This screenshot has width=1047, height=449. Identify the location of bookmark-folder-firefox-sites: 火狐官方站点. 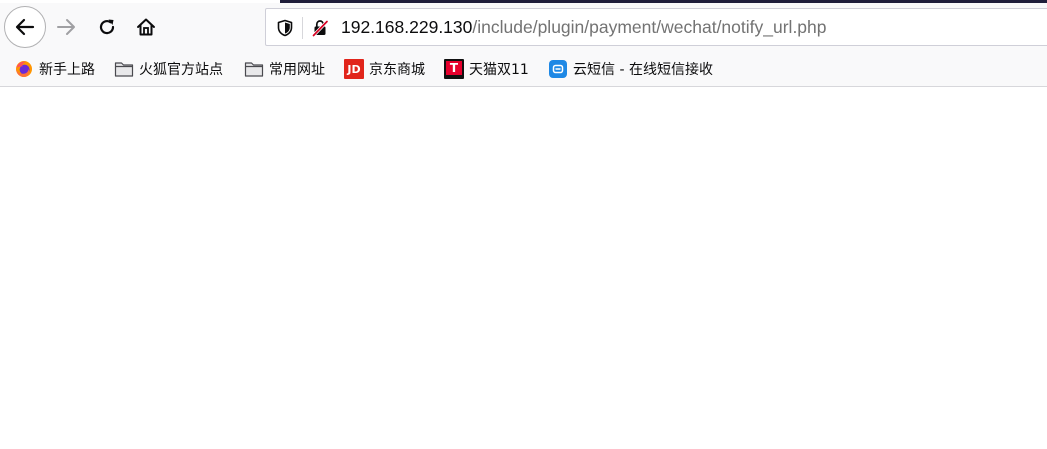
(168, 69).